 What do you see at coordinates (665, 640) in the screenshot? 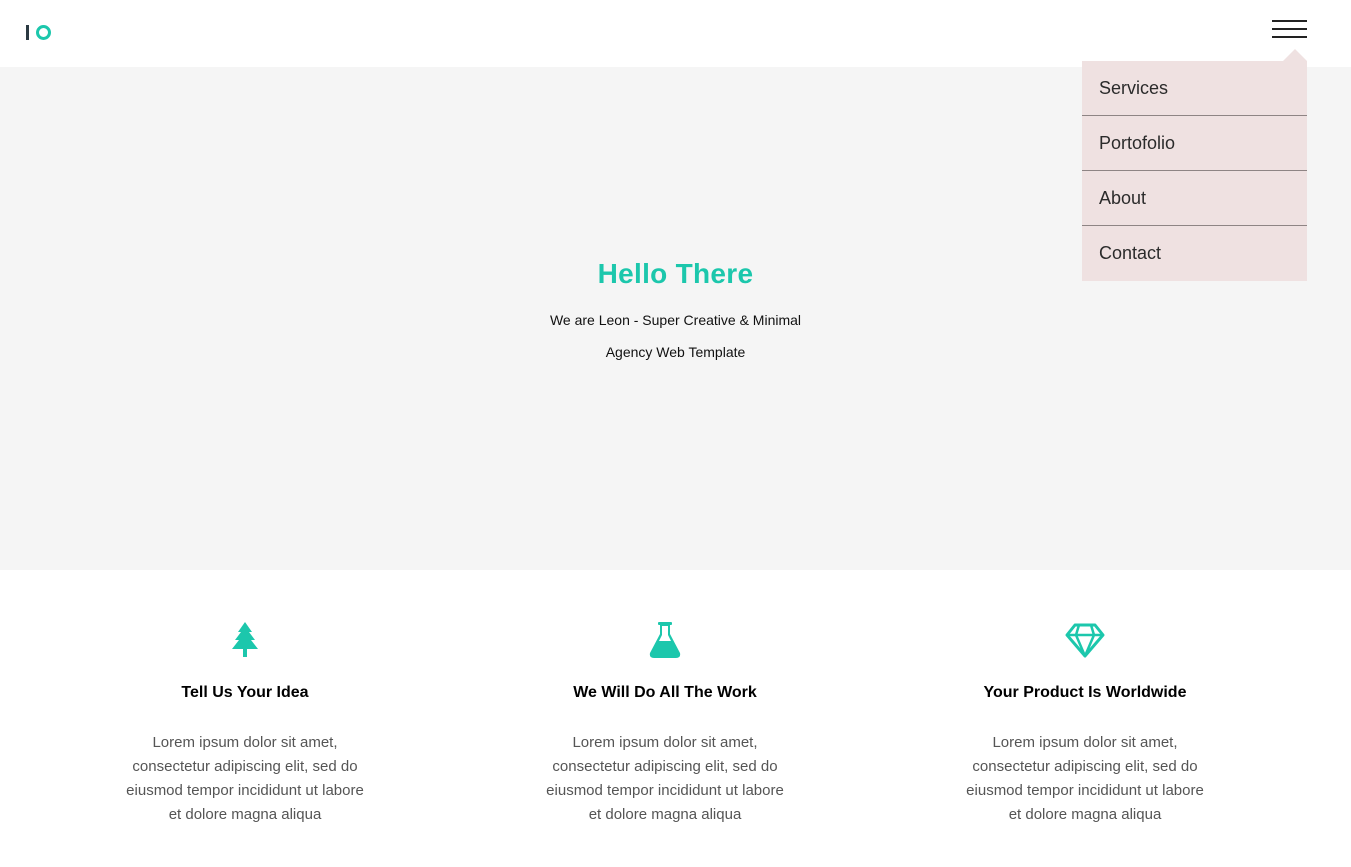
I see `flask-icon` at bounding box center [665, 640].